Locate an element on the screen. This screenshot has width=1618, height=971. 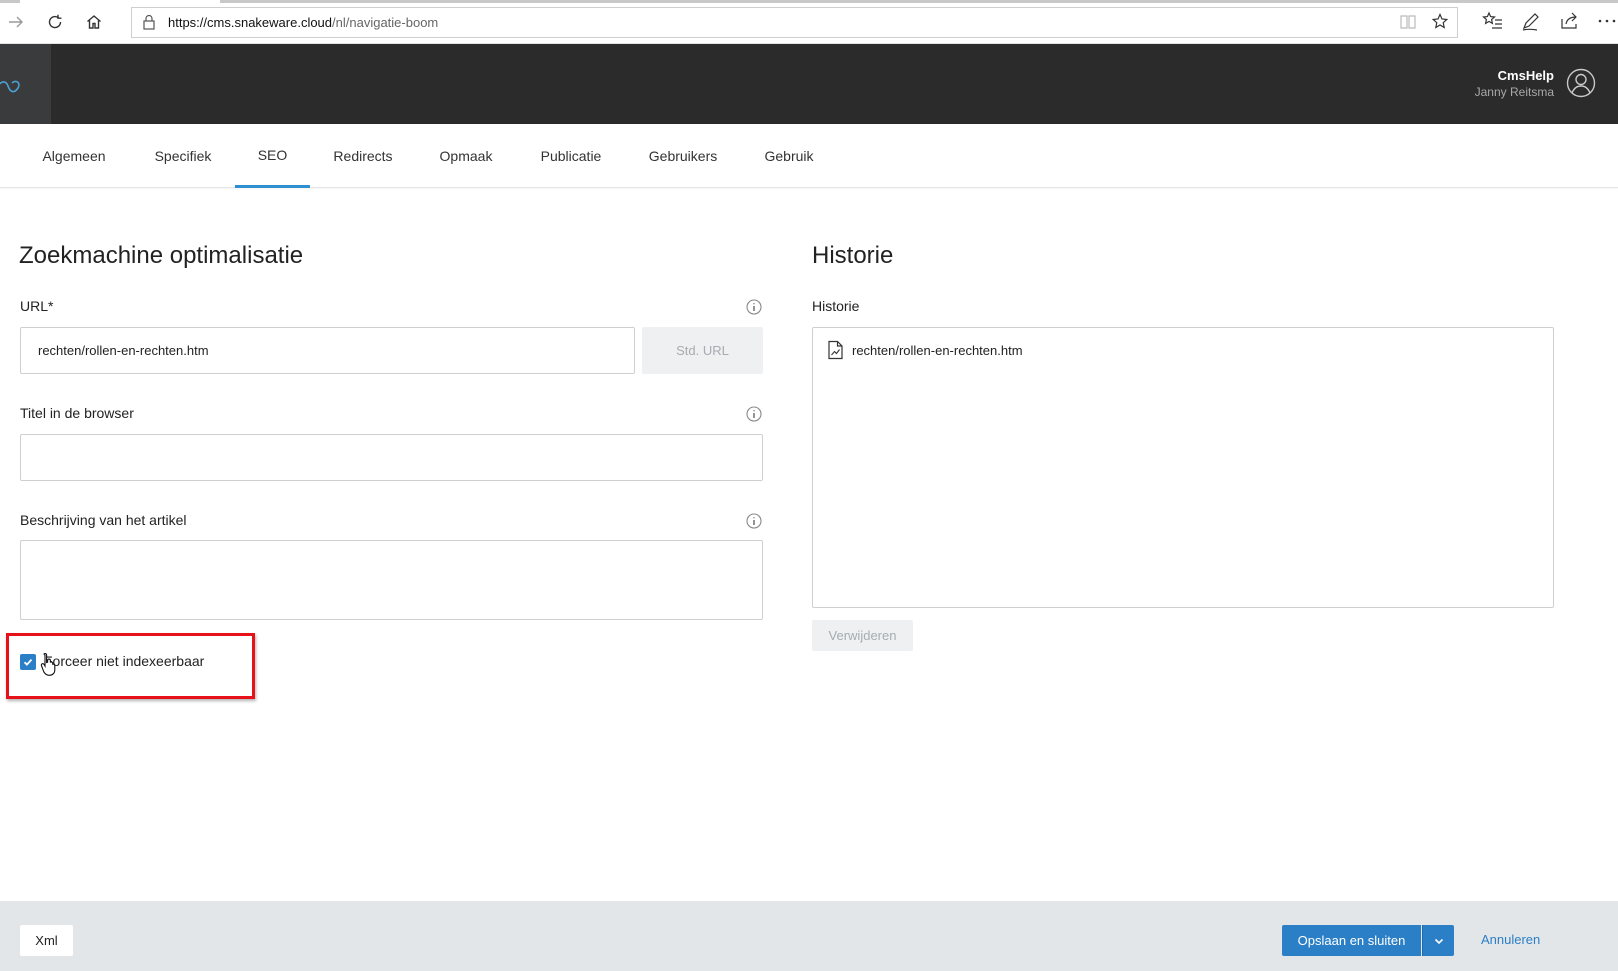
save-options-dropdown is located at coordinates (1438, 940).